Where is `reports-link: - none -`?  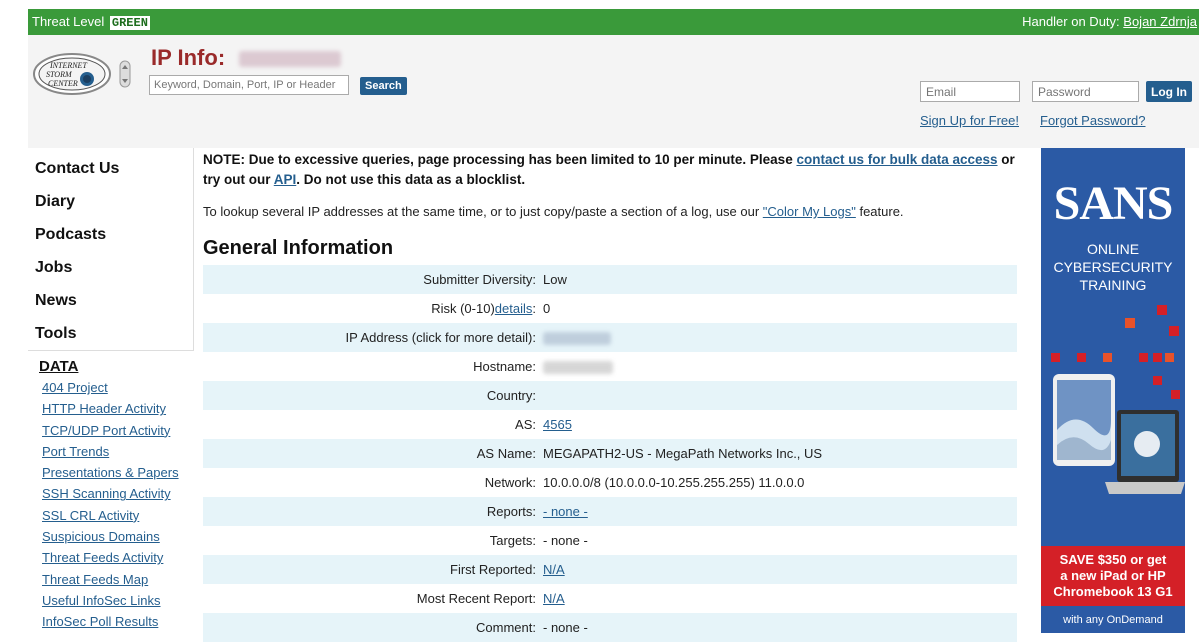
reports-link: - none - is located at coordinates (565, 511).